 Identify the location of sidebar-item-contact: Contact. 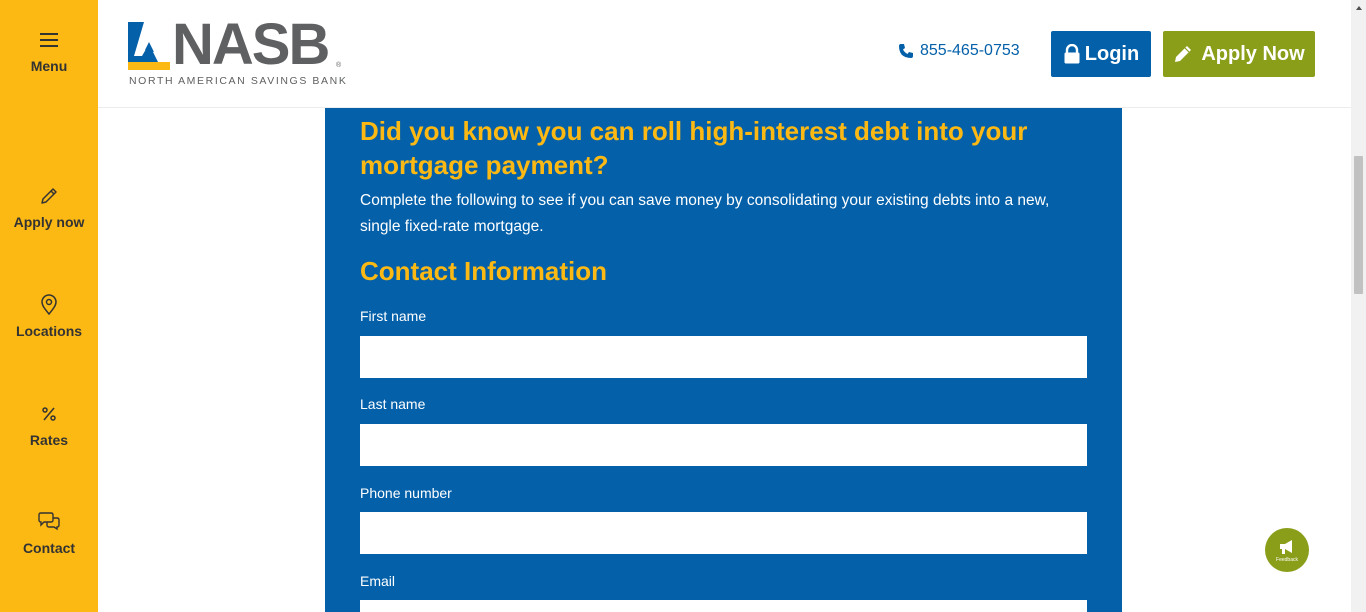
(49, 533).